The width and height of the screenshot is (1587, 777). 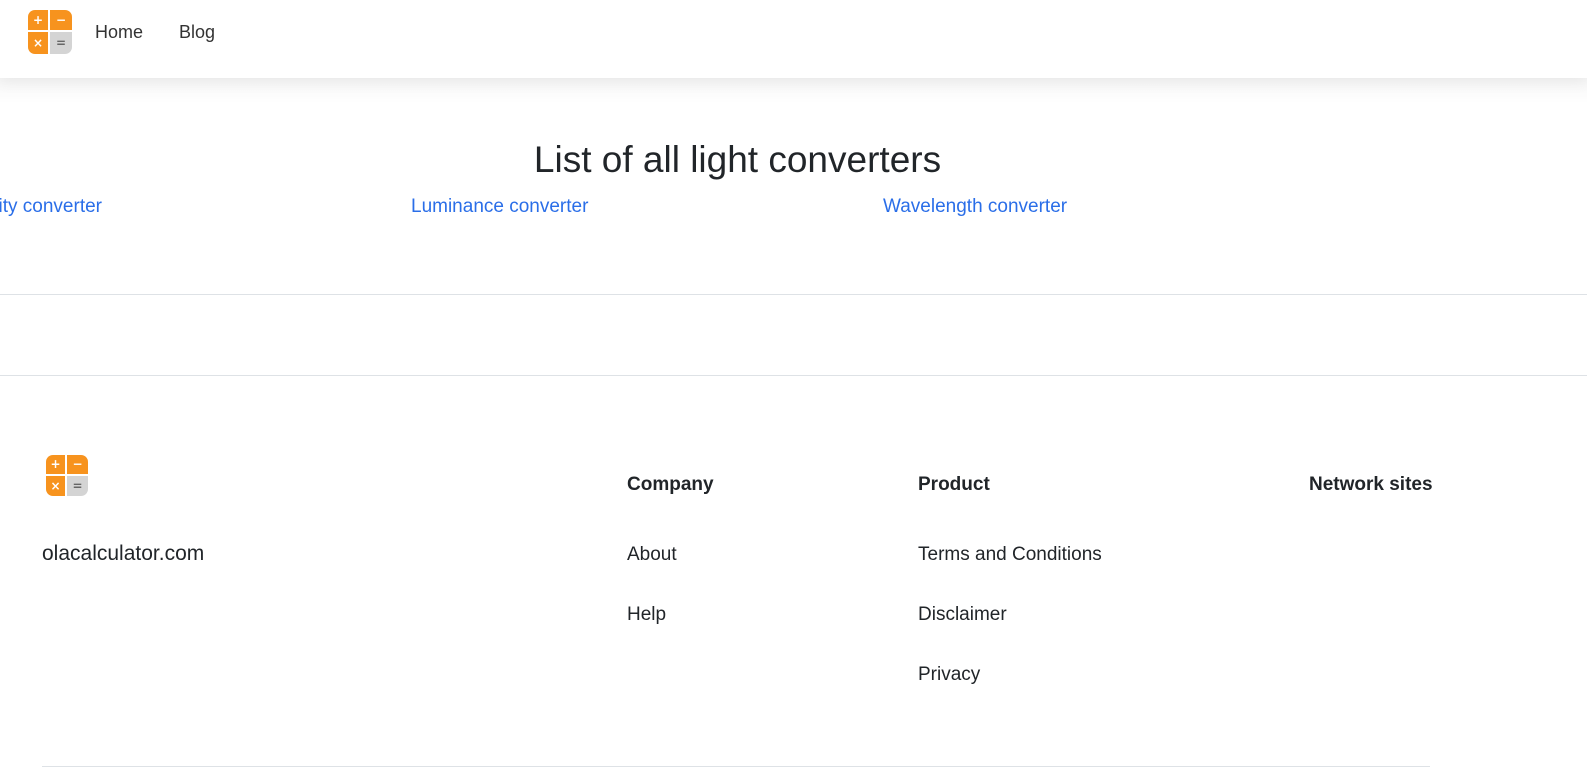 I want to click on luminance-converter-link: Luminance converter, so click(x=499, y=207).